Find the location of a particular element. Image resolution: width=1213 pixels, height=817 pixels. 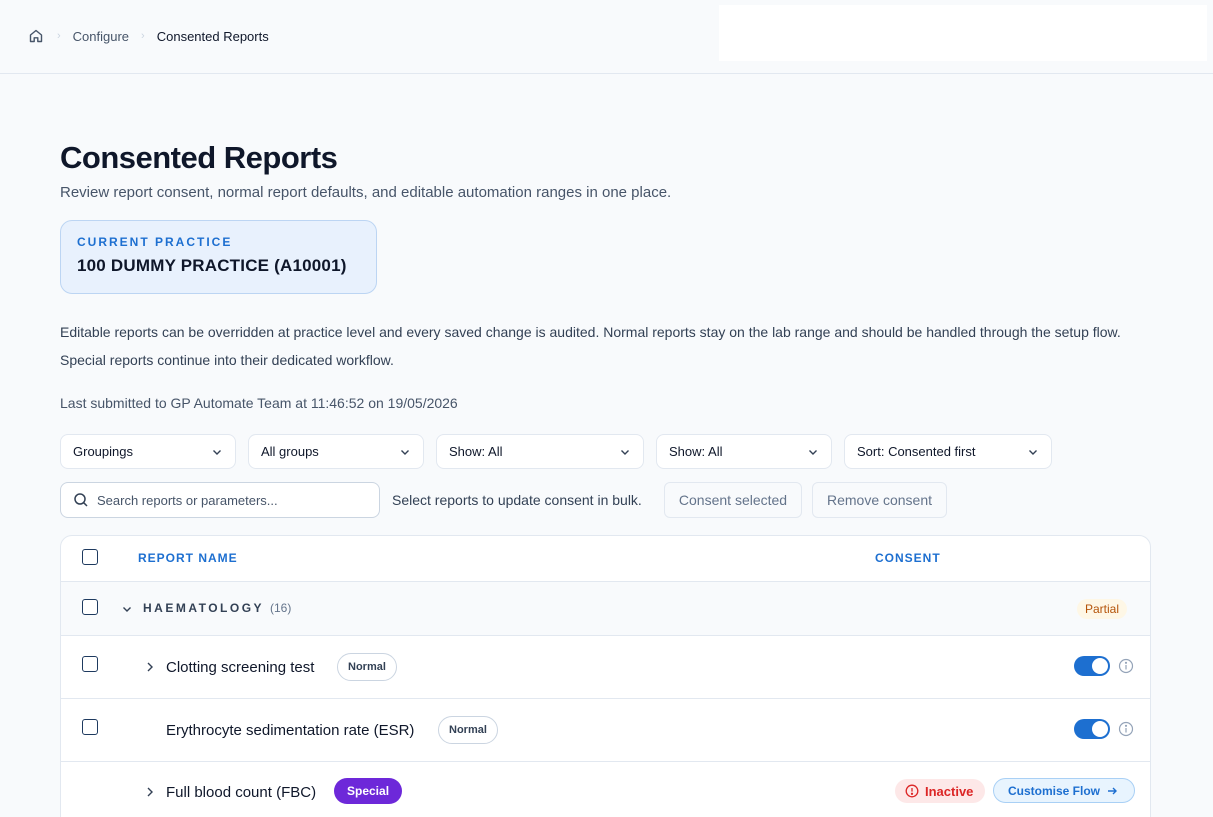

report-name: Full blood count (FBC) is located at coordinates (241, 792).